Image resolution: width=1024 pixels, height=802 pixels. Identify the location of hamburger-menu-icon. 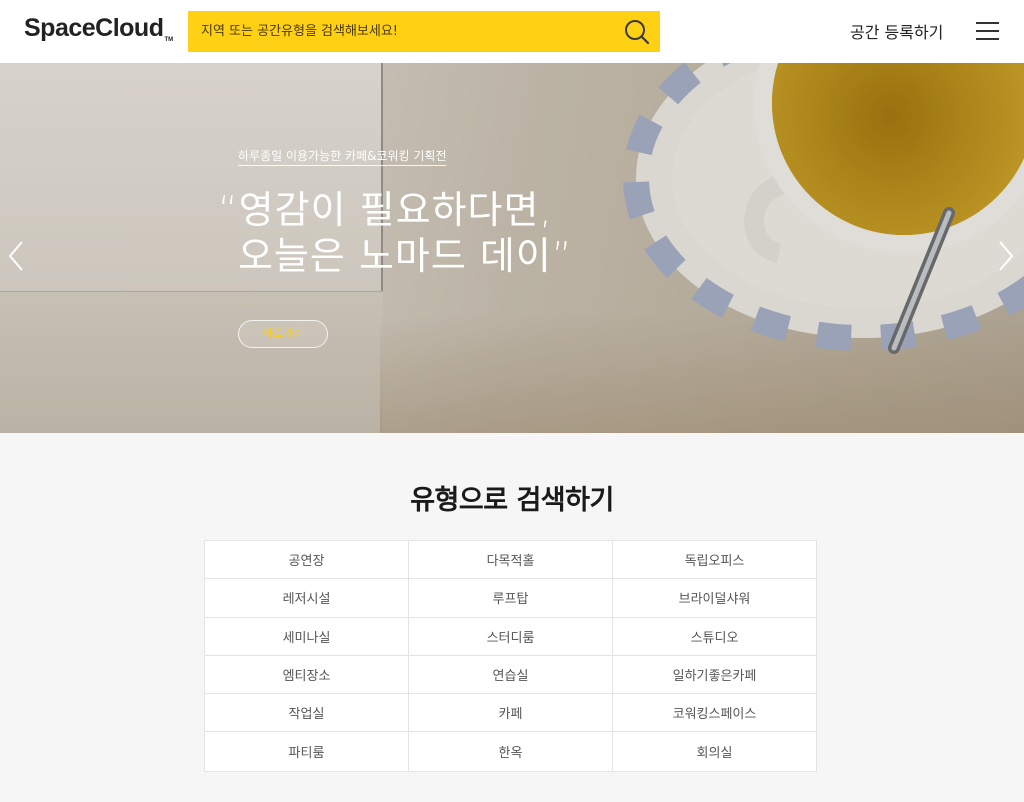
(987, 31).